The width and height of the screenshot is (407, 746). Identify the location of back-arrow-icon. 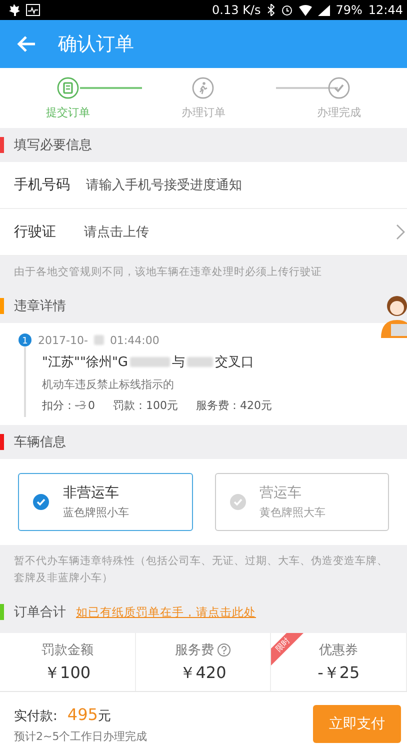
(26, 44).